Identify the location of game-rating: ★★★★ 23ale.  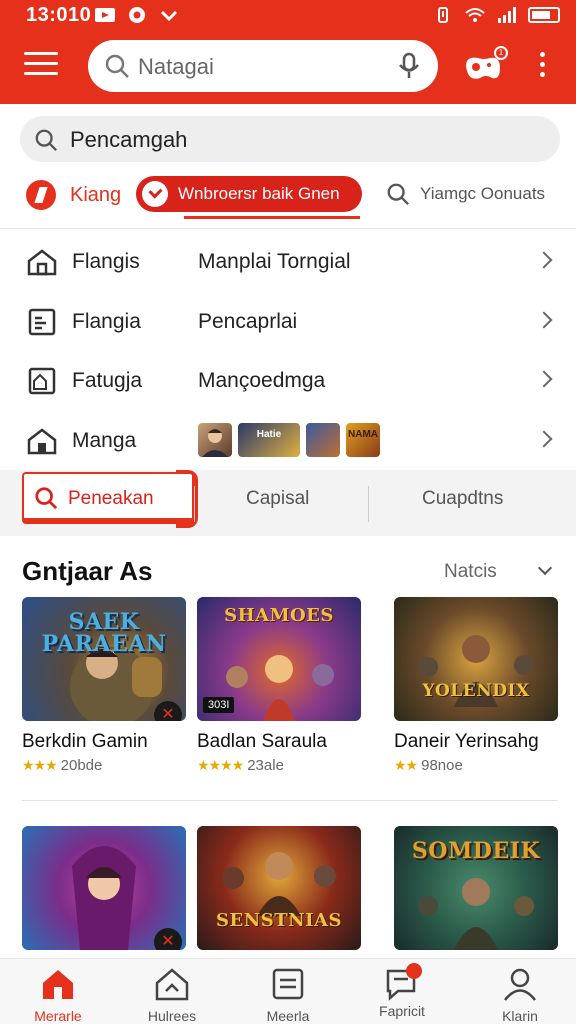
(240, 765).